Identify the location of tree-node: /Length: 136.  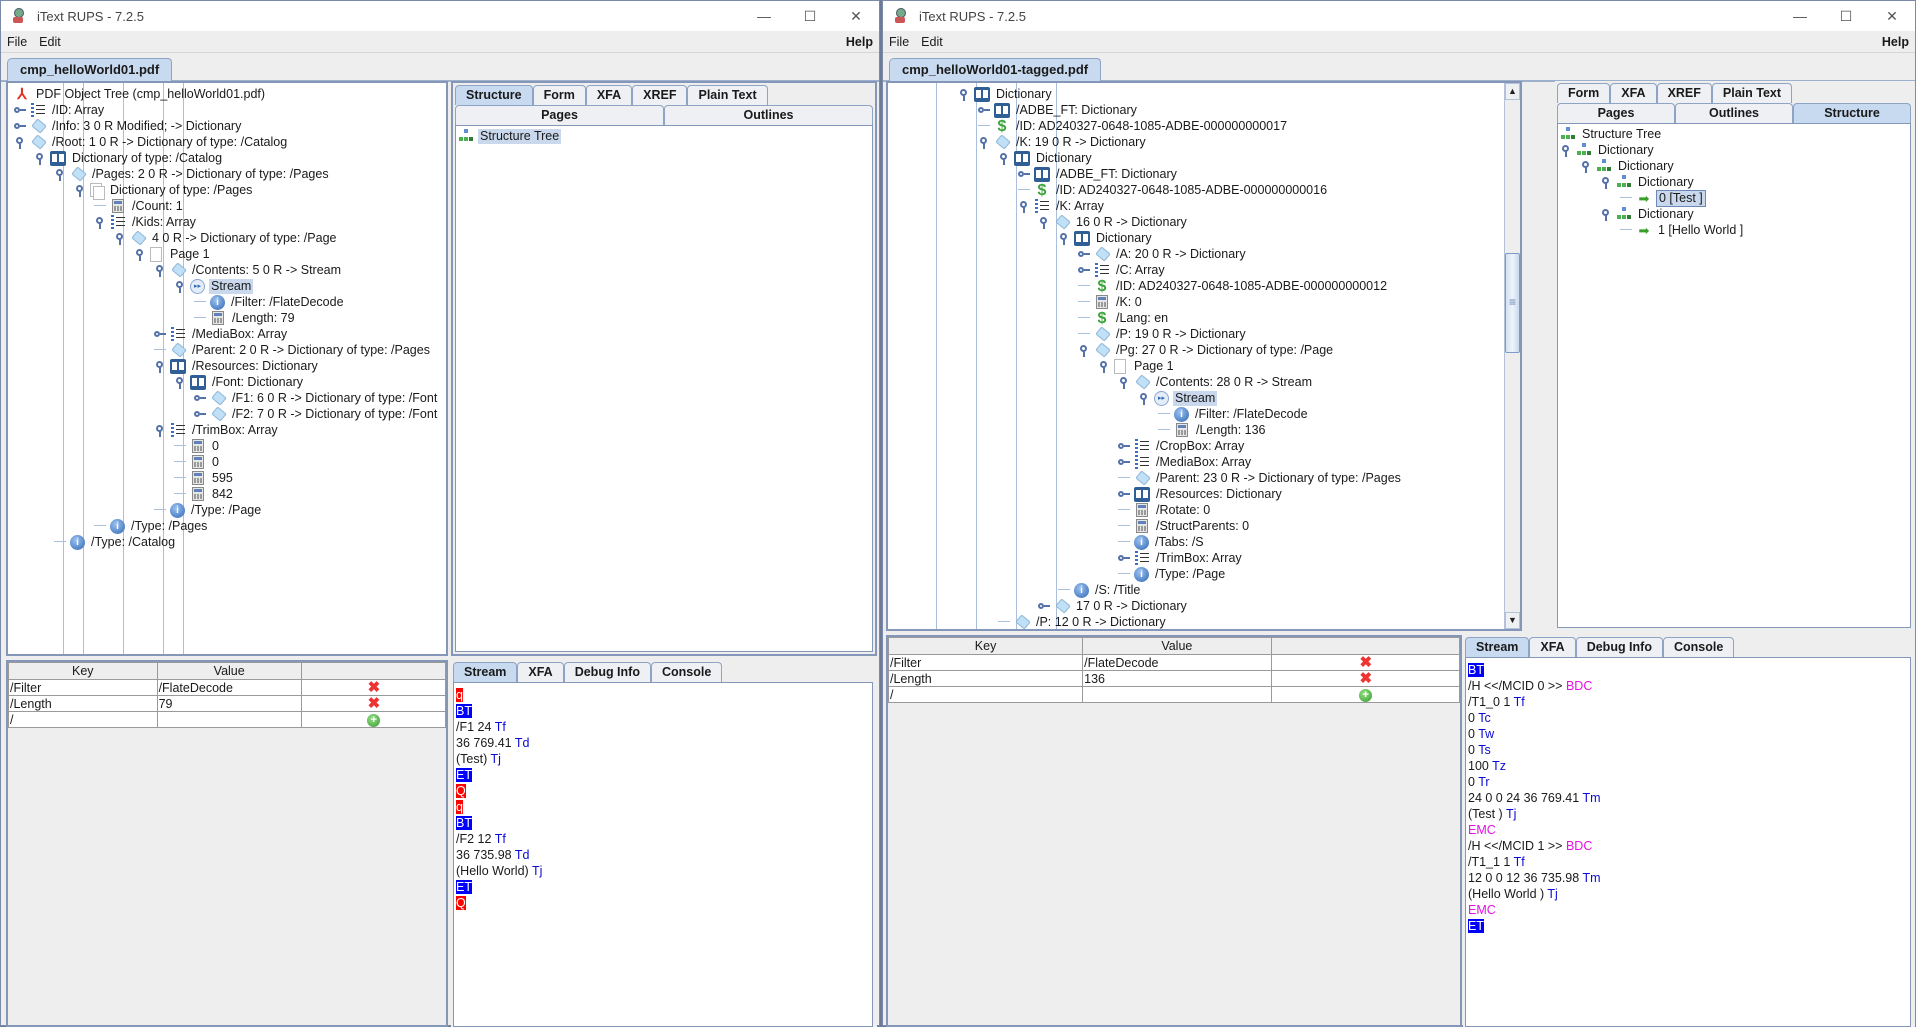
(1213, 430).